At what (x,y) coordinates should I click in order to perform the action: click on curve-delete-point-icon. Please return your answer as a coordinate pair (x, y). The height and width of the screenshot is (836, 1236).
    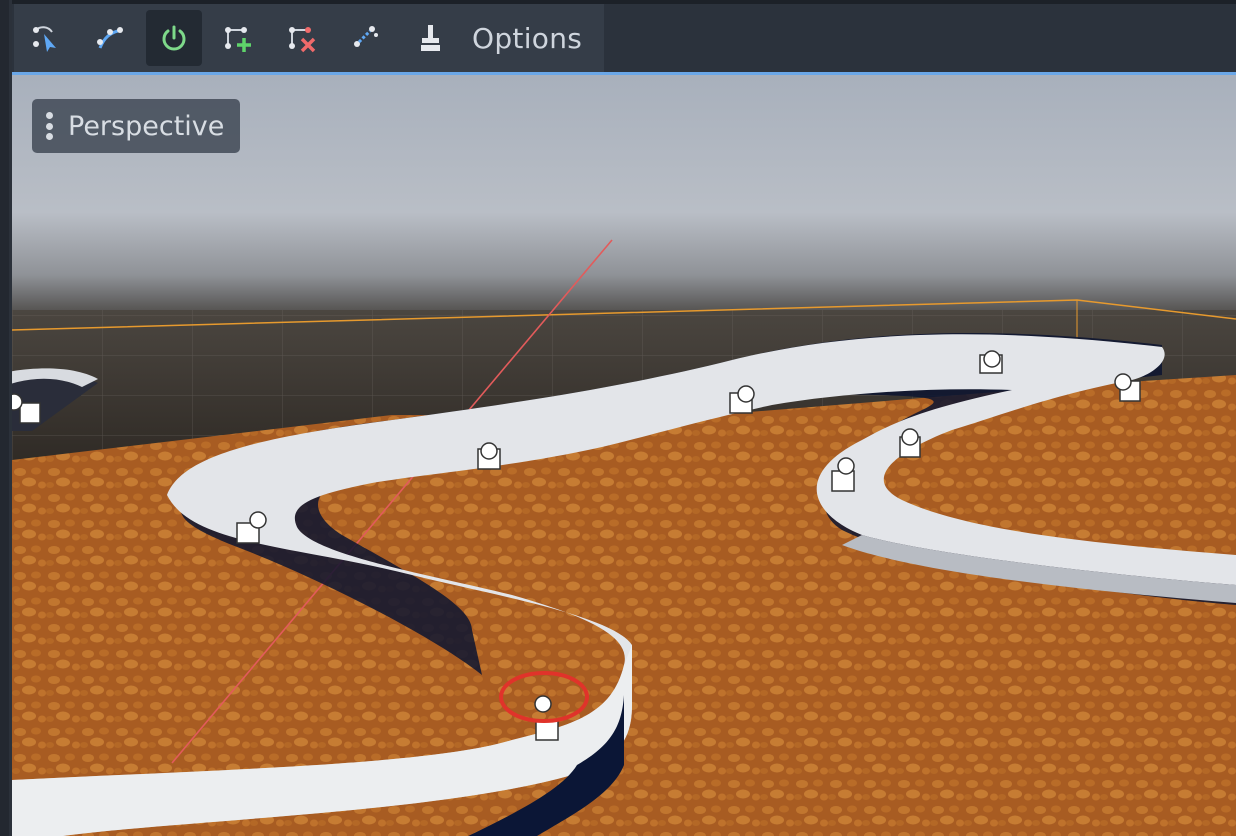
    Looking at the image, I should click on (302, 40).